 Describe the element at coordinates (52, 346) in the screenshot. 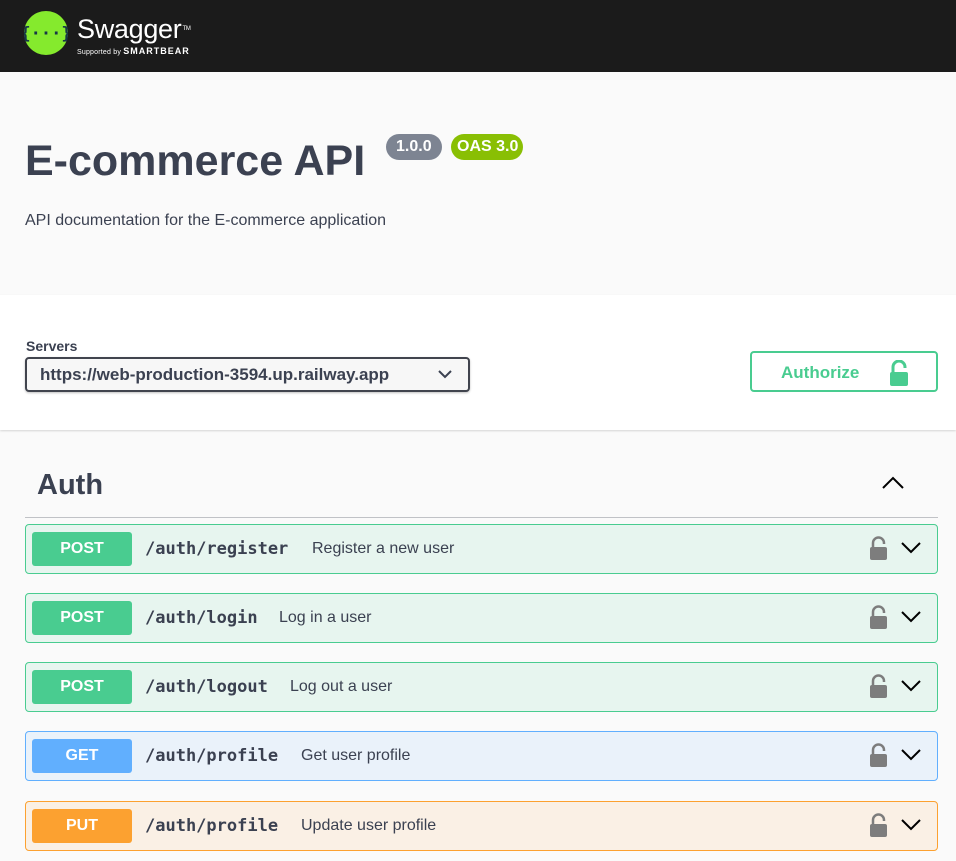

I see `servers-label: Servers` at that location.